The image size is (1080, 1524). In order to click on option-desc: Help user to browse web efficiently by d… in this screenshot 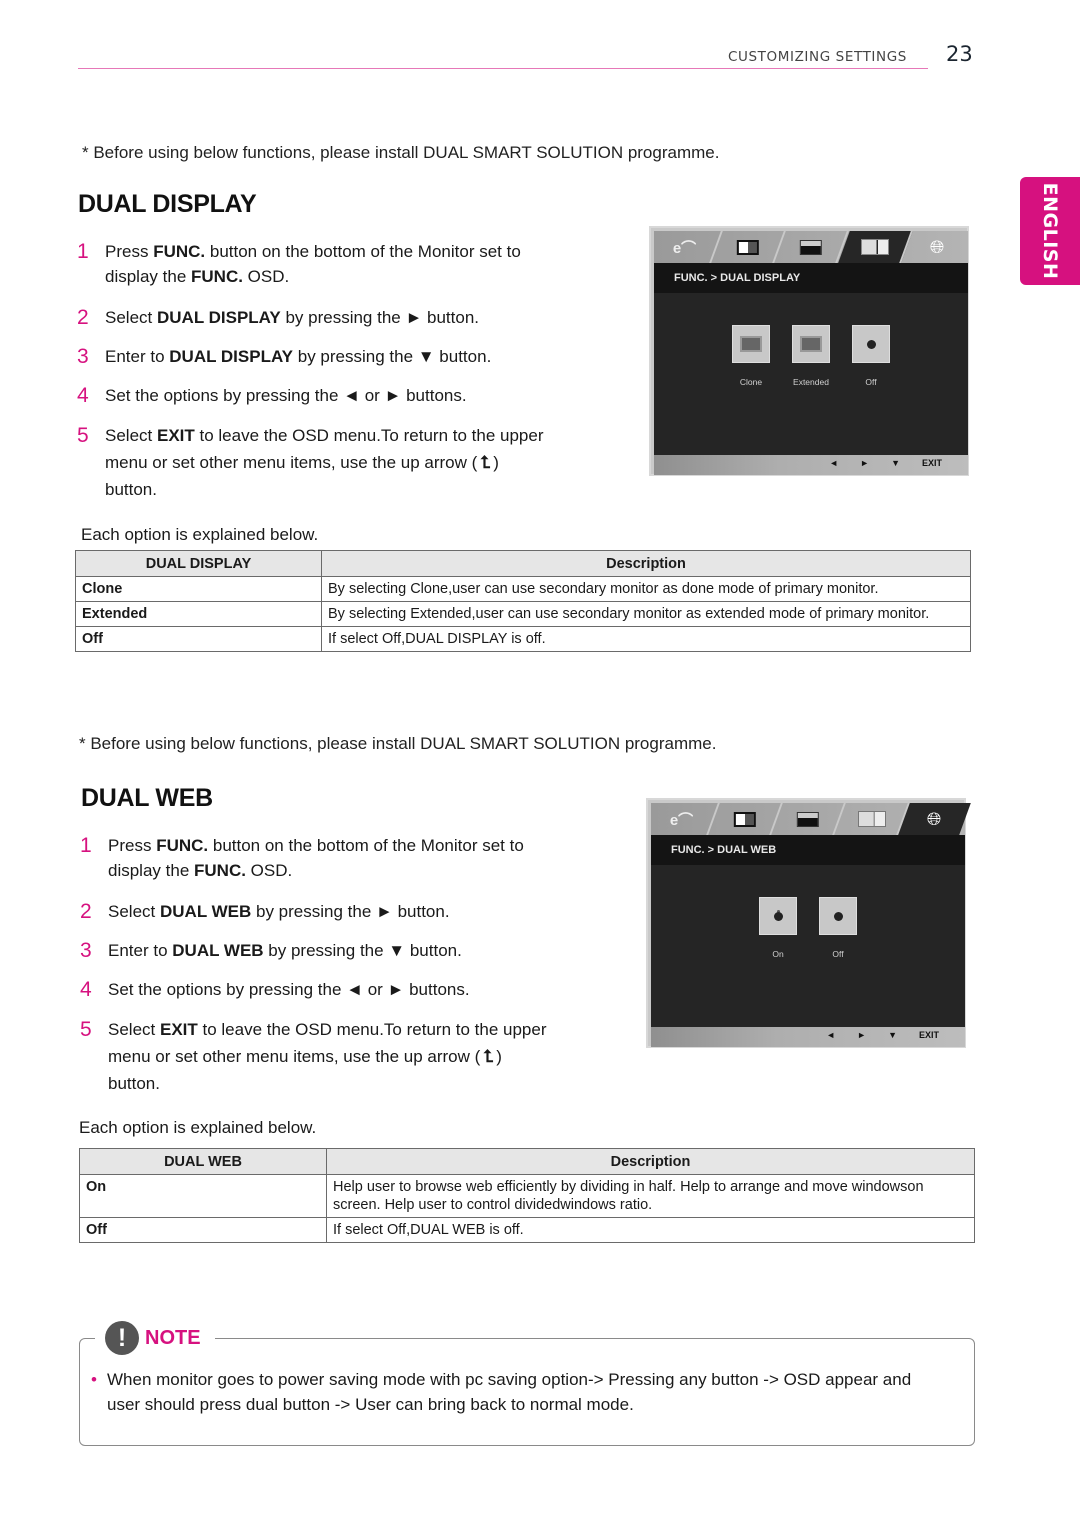, I will do `click(650, 1196)`.